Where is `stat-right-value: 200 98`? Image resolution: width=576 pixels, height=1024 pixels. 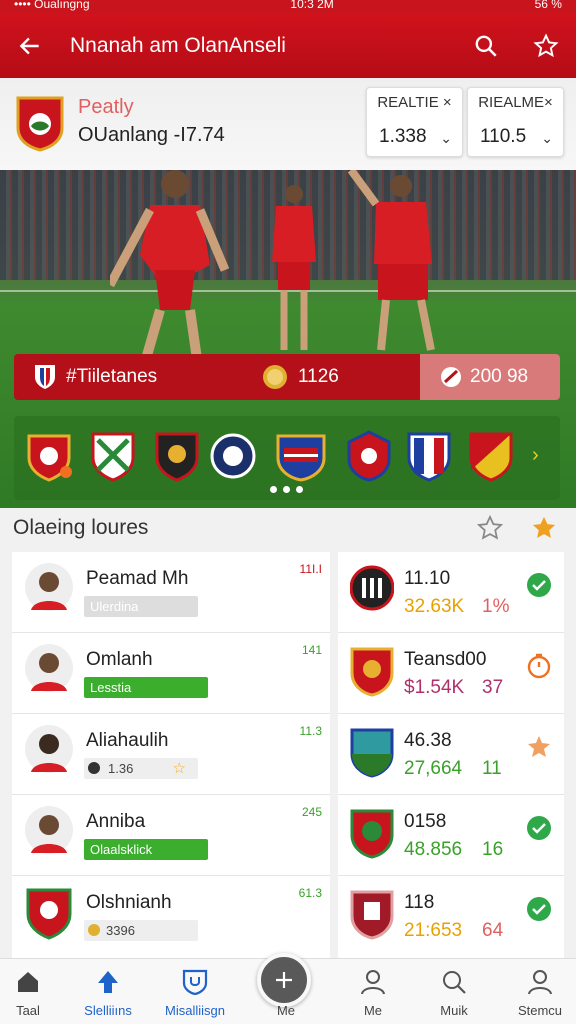
stat-right-value: 200 98 is located at coordinates (499, 376).